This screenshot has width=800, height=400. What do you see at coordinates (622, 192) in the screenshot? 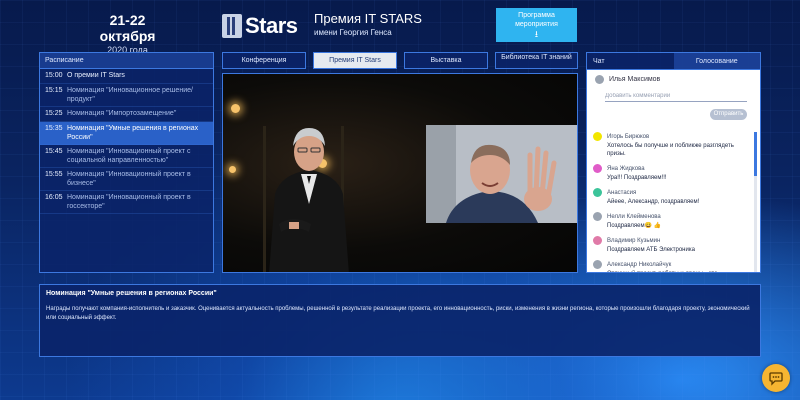
I see `author-name: Анастасия` at bounding box center [622, 192].